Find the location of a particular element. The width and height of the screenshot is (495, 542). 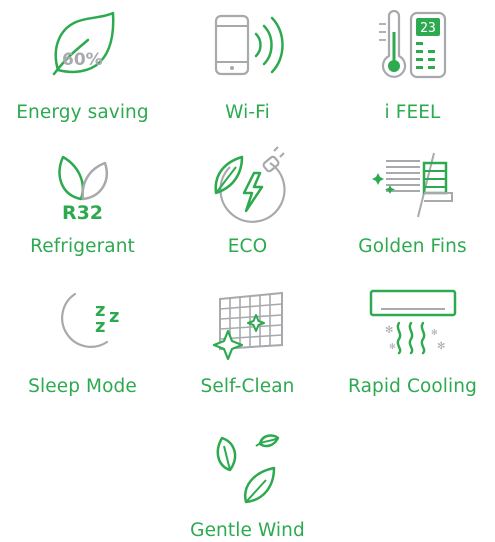

feature-wifi: Wi-Fi is located at coordinates (247, 65).